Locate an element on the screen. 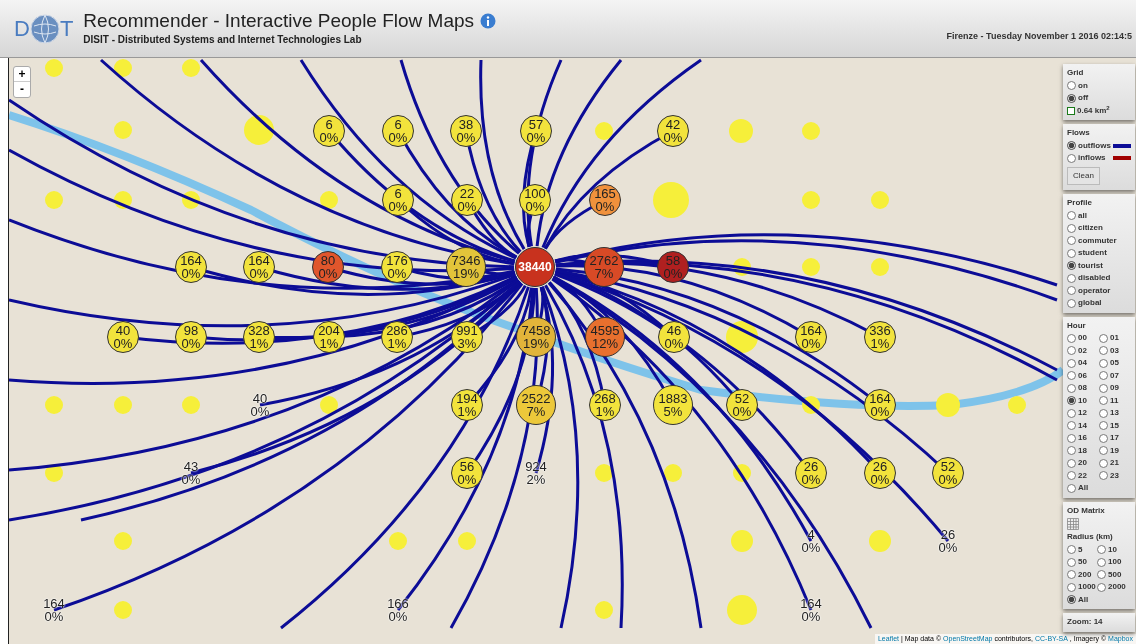  zone-marker: 7458 19% is located at coordinates (536, 337).